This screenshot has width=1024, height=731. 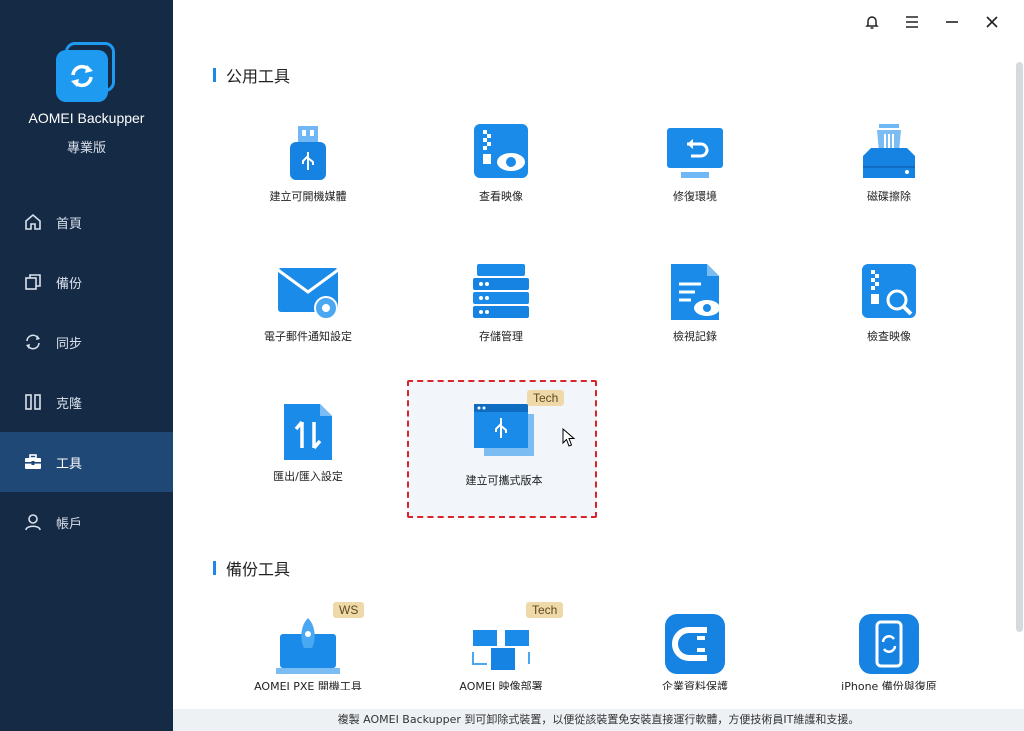 I want to click on section-title-backup-tools: 備份工具, so click(x=251, y=568).